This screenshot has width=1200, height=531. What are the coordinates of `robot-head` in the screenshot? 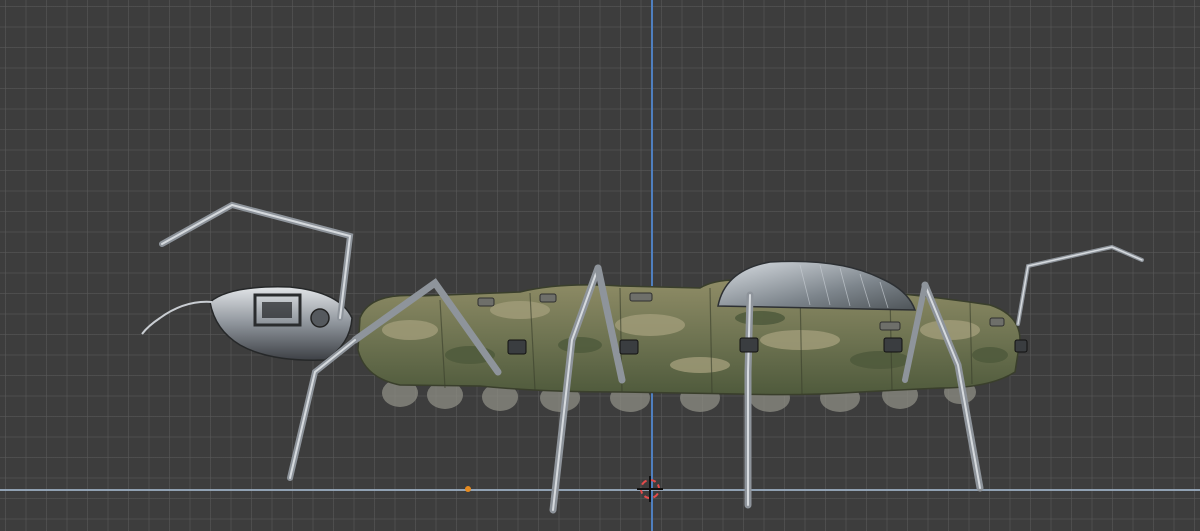 It's located at (247, 323).